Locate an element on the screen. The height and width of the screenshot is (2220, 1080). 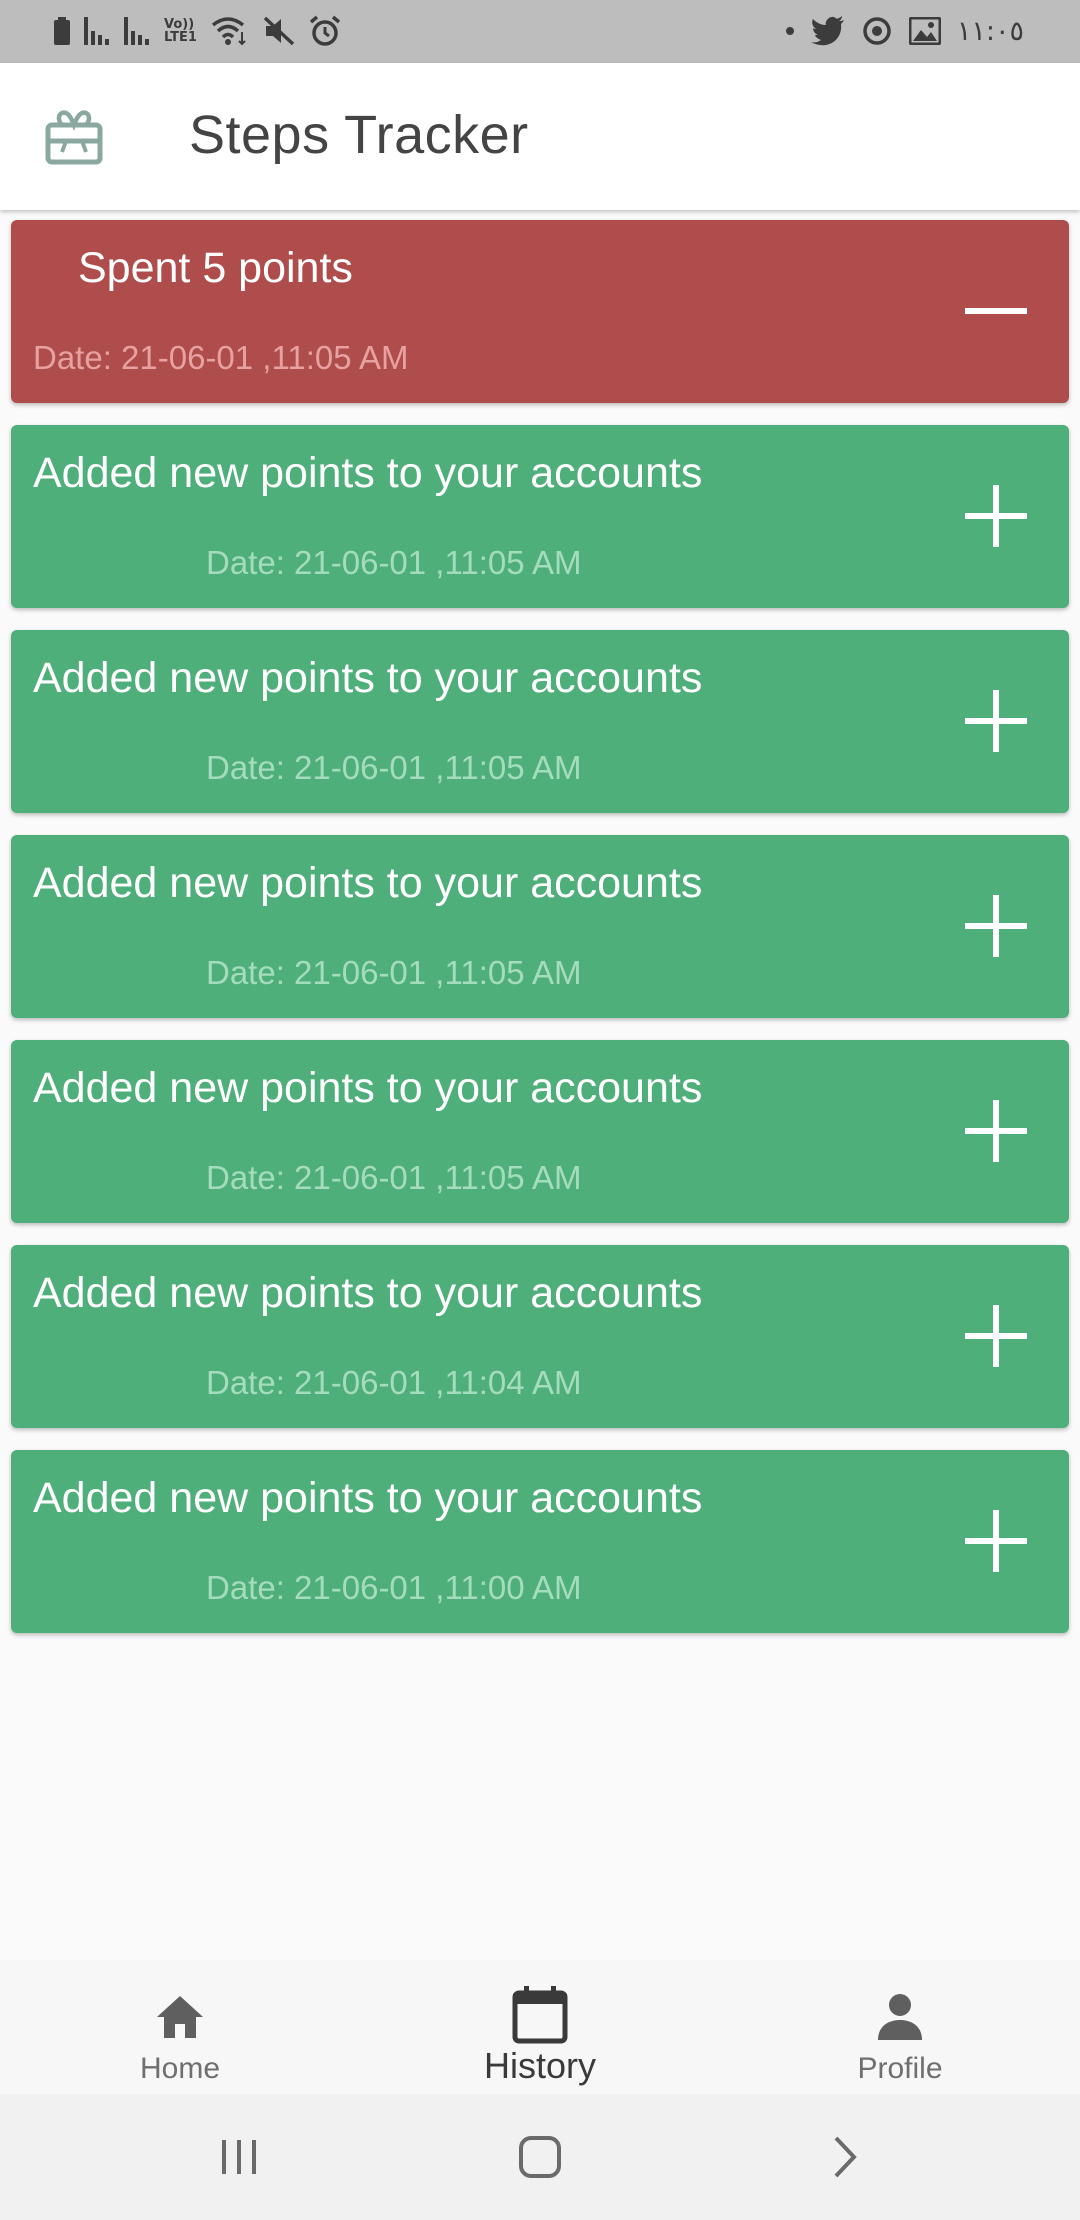
home-circle-icon is located at coordinates (540, 2157).